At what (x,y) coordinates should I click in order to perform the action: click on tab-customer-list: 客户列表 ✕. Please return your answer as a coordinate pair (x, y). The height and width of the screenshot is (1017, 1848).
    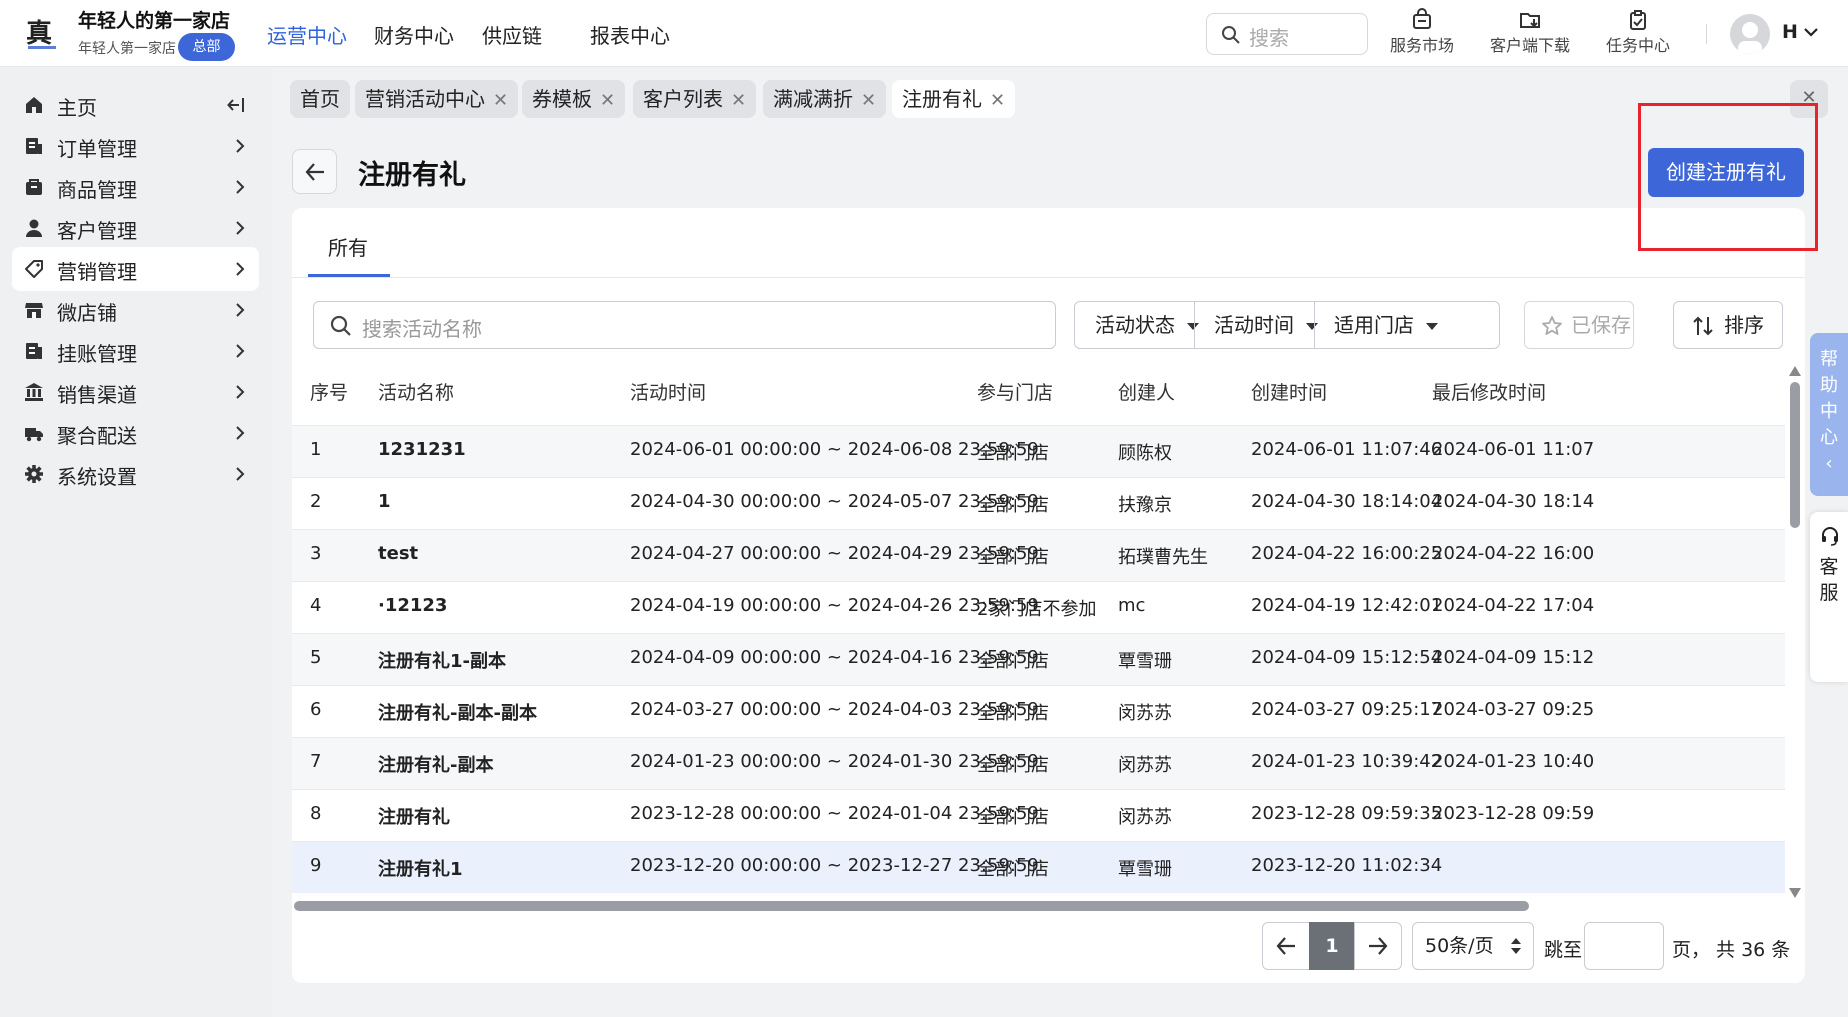
    Looking at the image, I should click on (695, 99).